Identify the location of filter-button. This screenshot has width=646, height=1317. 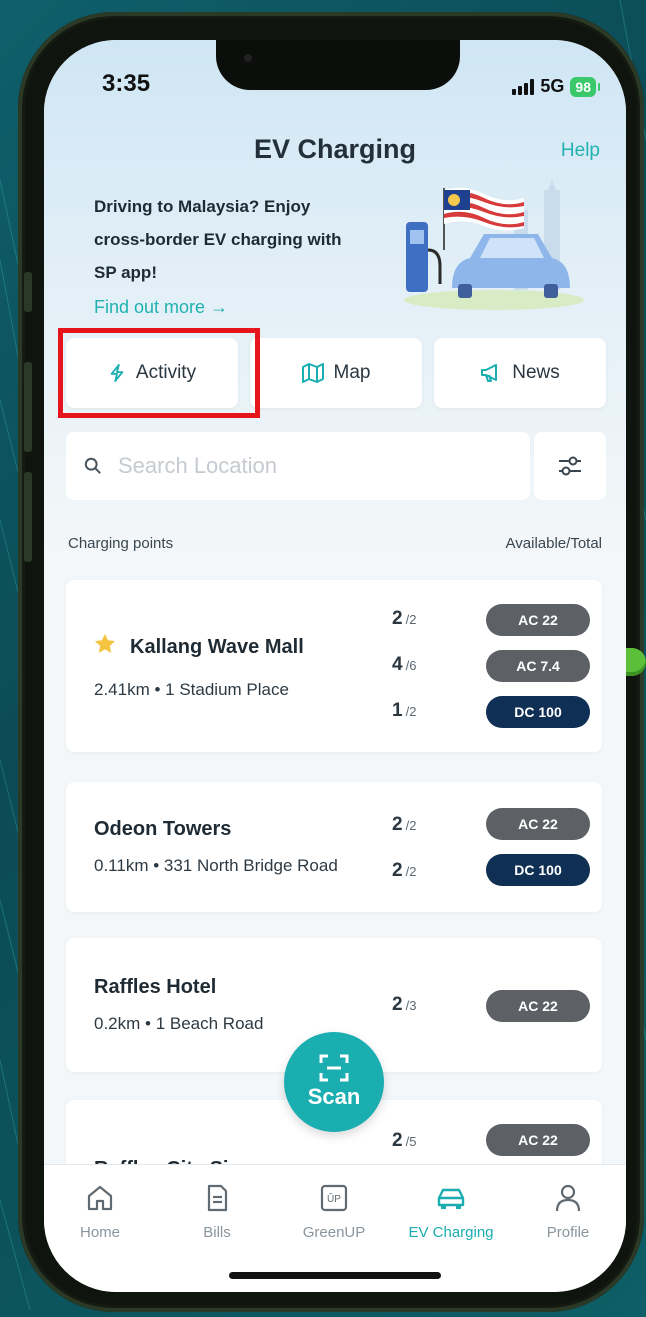
(570, 466).